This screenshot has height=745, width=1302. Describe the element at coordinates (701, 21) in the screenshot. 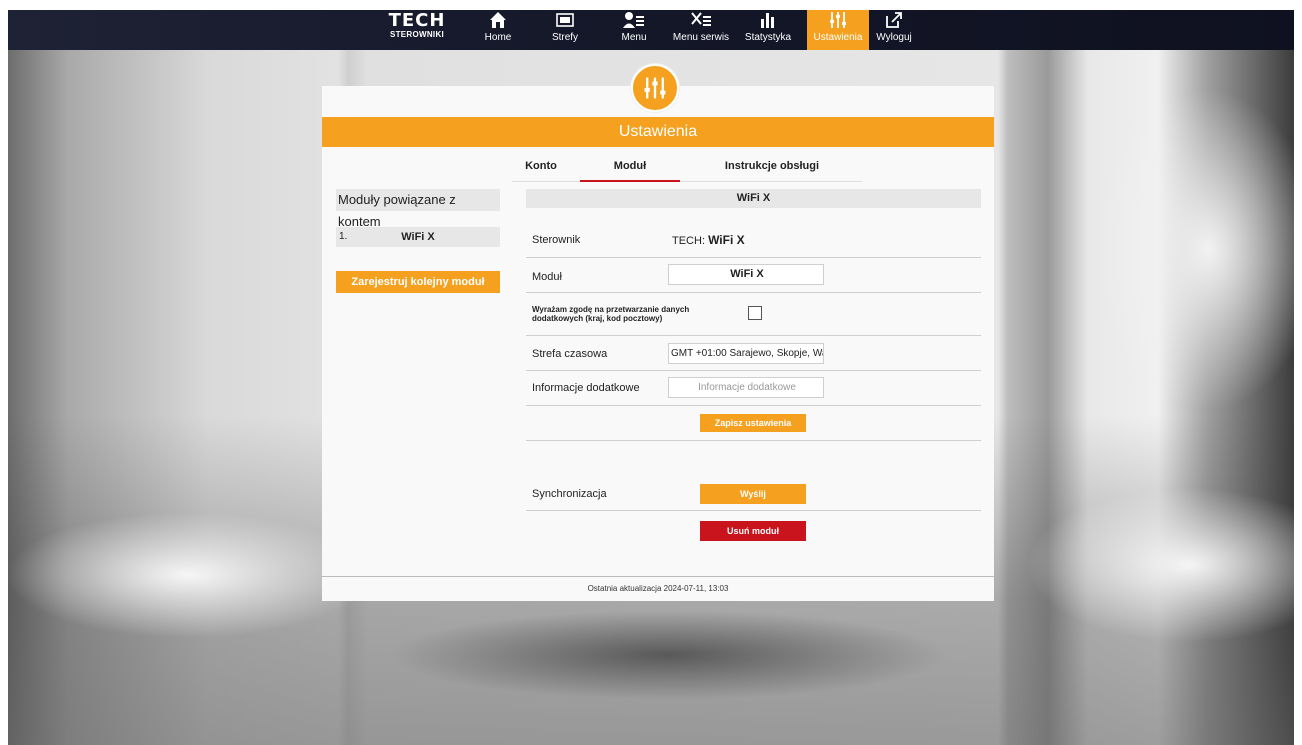

I see `service-tools-icon` at that location.